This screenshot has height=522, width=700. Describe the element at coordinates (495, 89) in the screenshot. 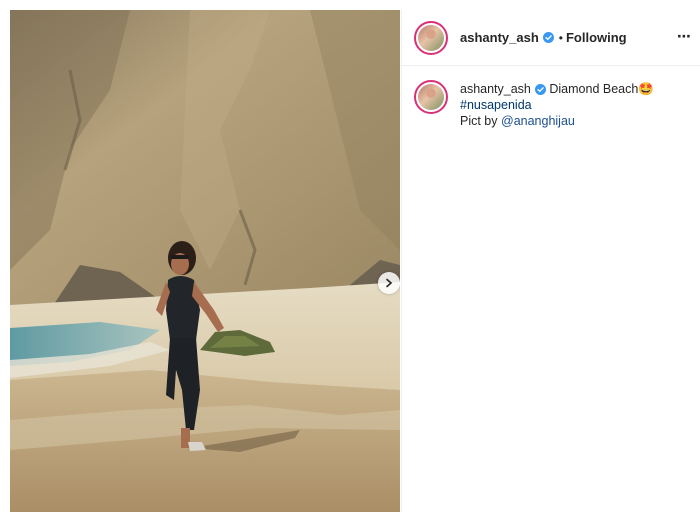

I see `caption-username: ashanty_ash` at that location.